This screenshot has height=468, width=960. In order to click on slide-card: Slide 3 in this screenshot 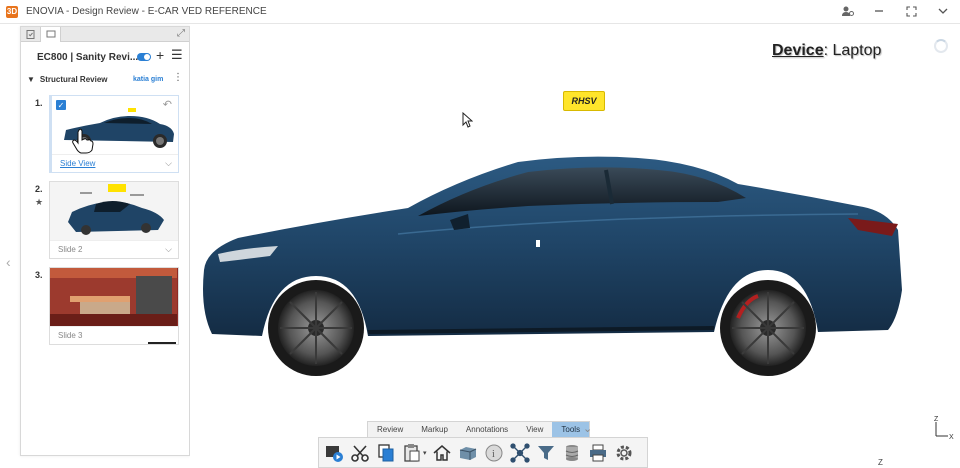, I will do `click(114, 306)`.